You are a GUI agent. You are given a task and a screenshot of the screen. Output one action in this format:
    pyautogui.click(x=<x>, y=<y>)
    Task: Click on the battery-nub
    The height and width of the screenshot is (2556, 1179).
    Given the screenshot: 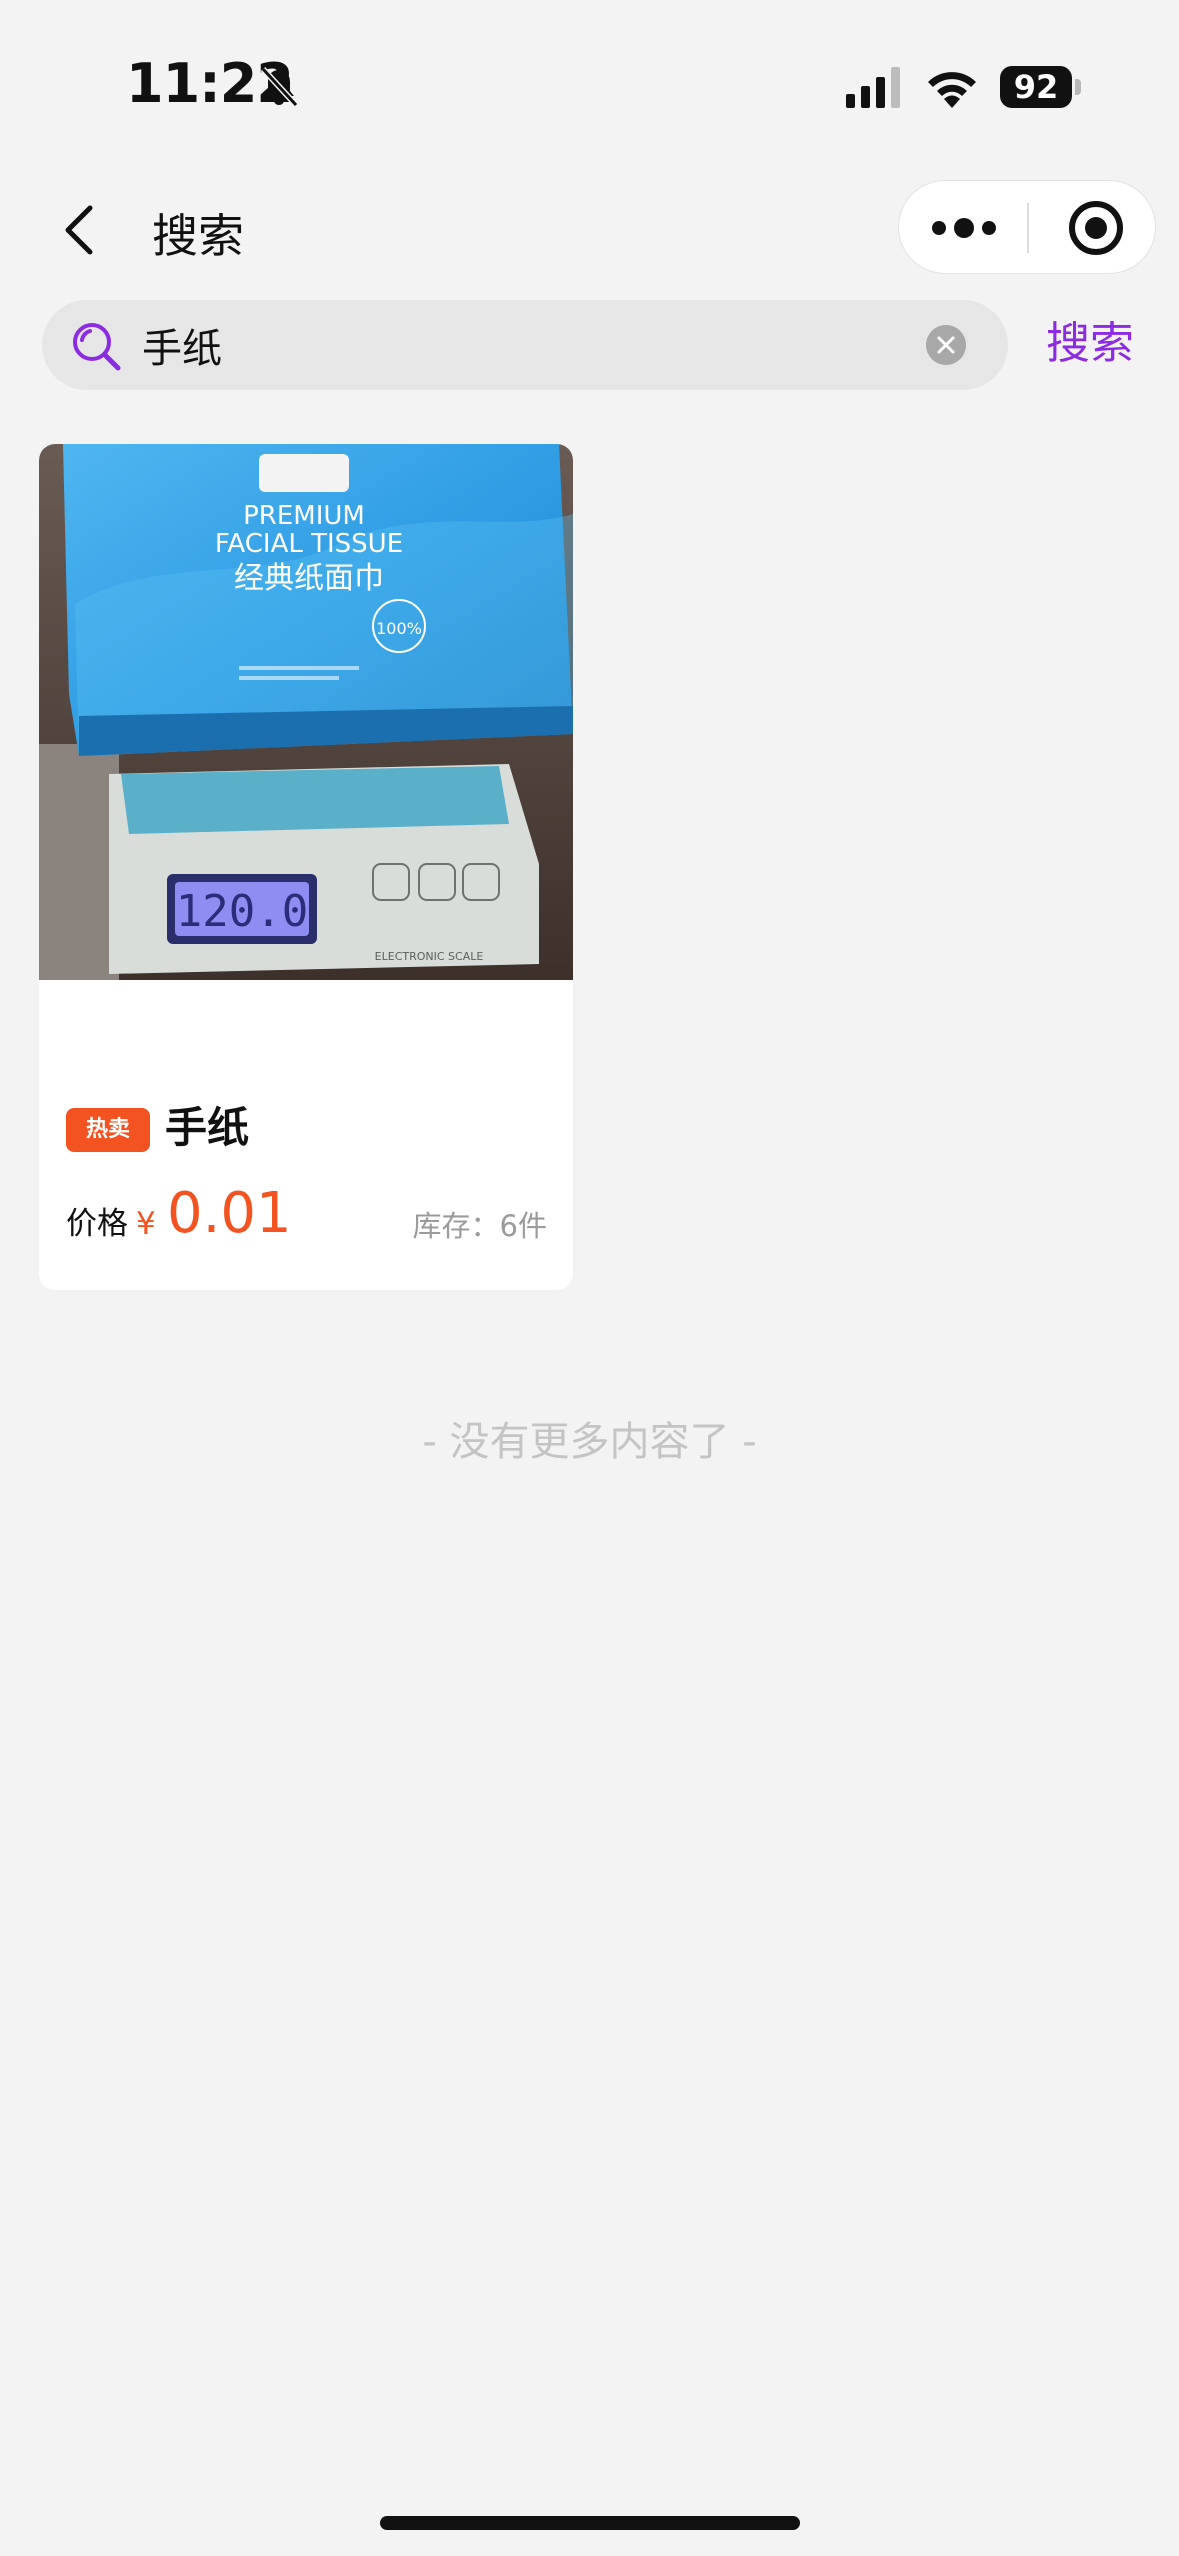 What is the action you would take?
    pyautogui.click(x=1078, y=87)
    